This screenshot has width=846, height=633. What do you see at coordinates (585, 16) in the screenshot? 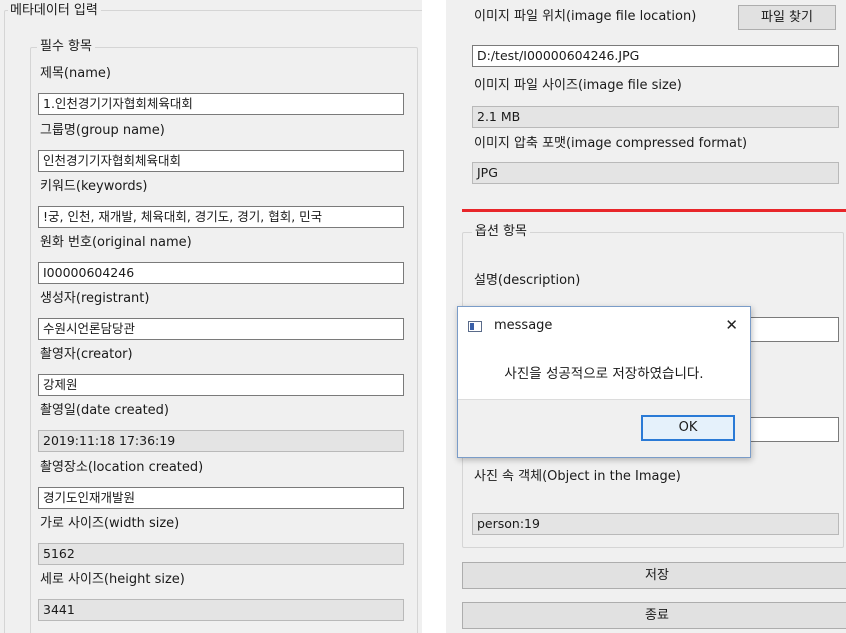
I see `file-location-label: 이미지 파일 위치(image file location)` at bounding box center [585, 16].